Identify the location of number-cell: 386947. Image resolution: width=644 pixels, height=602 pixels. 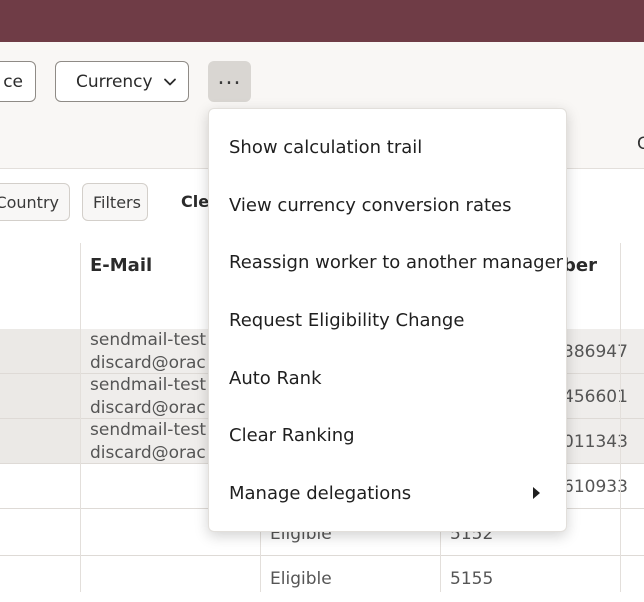
(595, 352).